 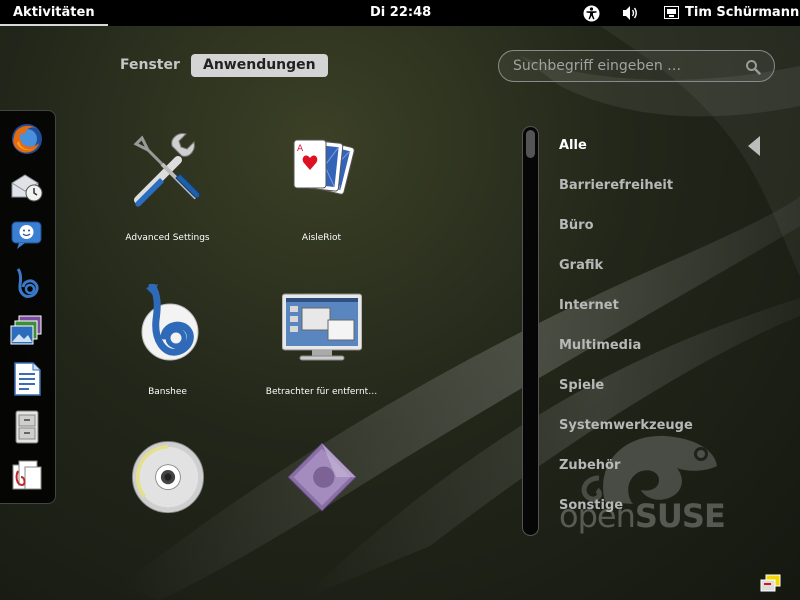 What do you see at coordinates (771, 584) in the screenshot?
I see `message-tray-icon` at bounding box center [771, 584].